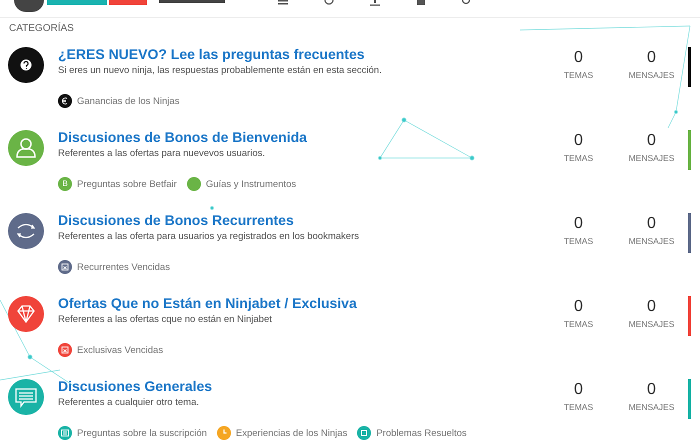  I want to click on category-description: Referentes a las ofertas para nuevevos usuarios., so click(162, 153).